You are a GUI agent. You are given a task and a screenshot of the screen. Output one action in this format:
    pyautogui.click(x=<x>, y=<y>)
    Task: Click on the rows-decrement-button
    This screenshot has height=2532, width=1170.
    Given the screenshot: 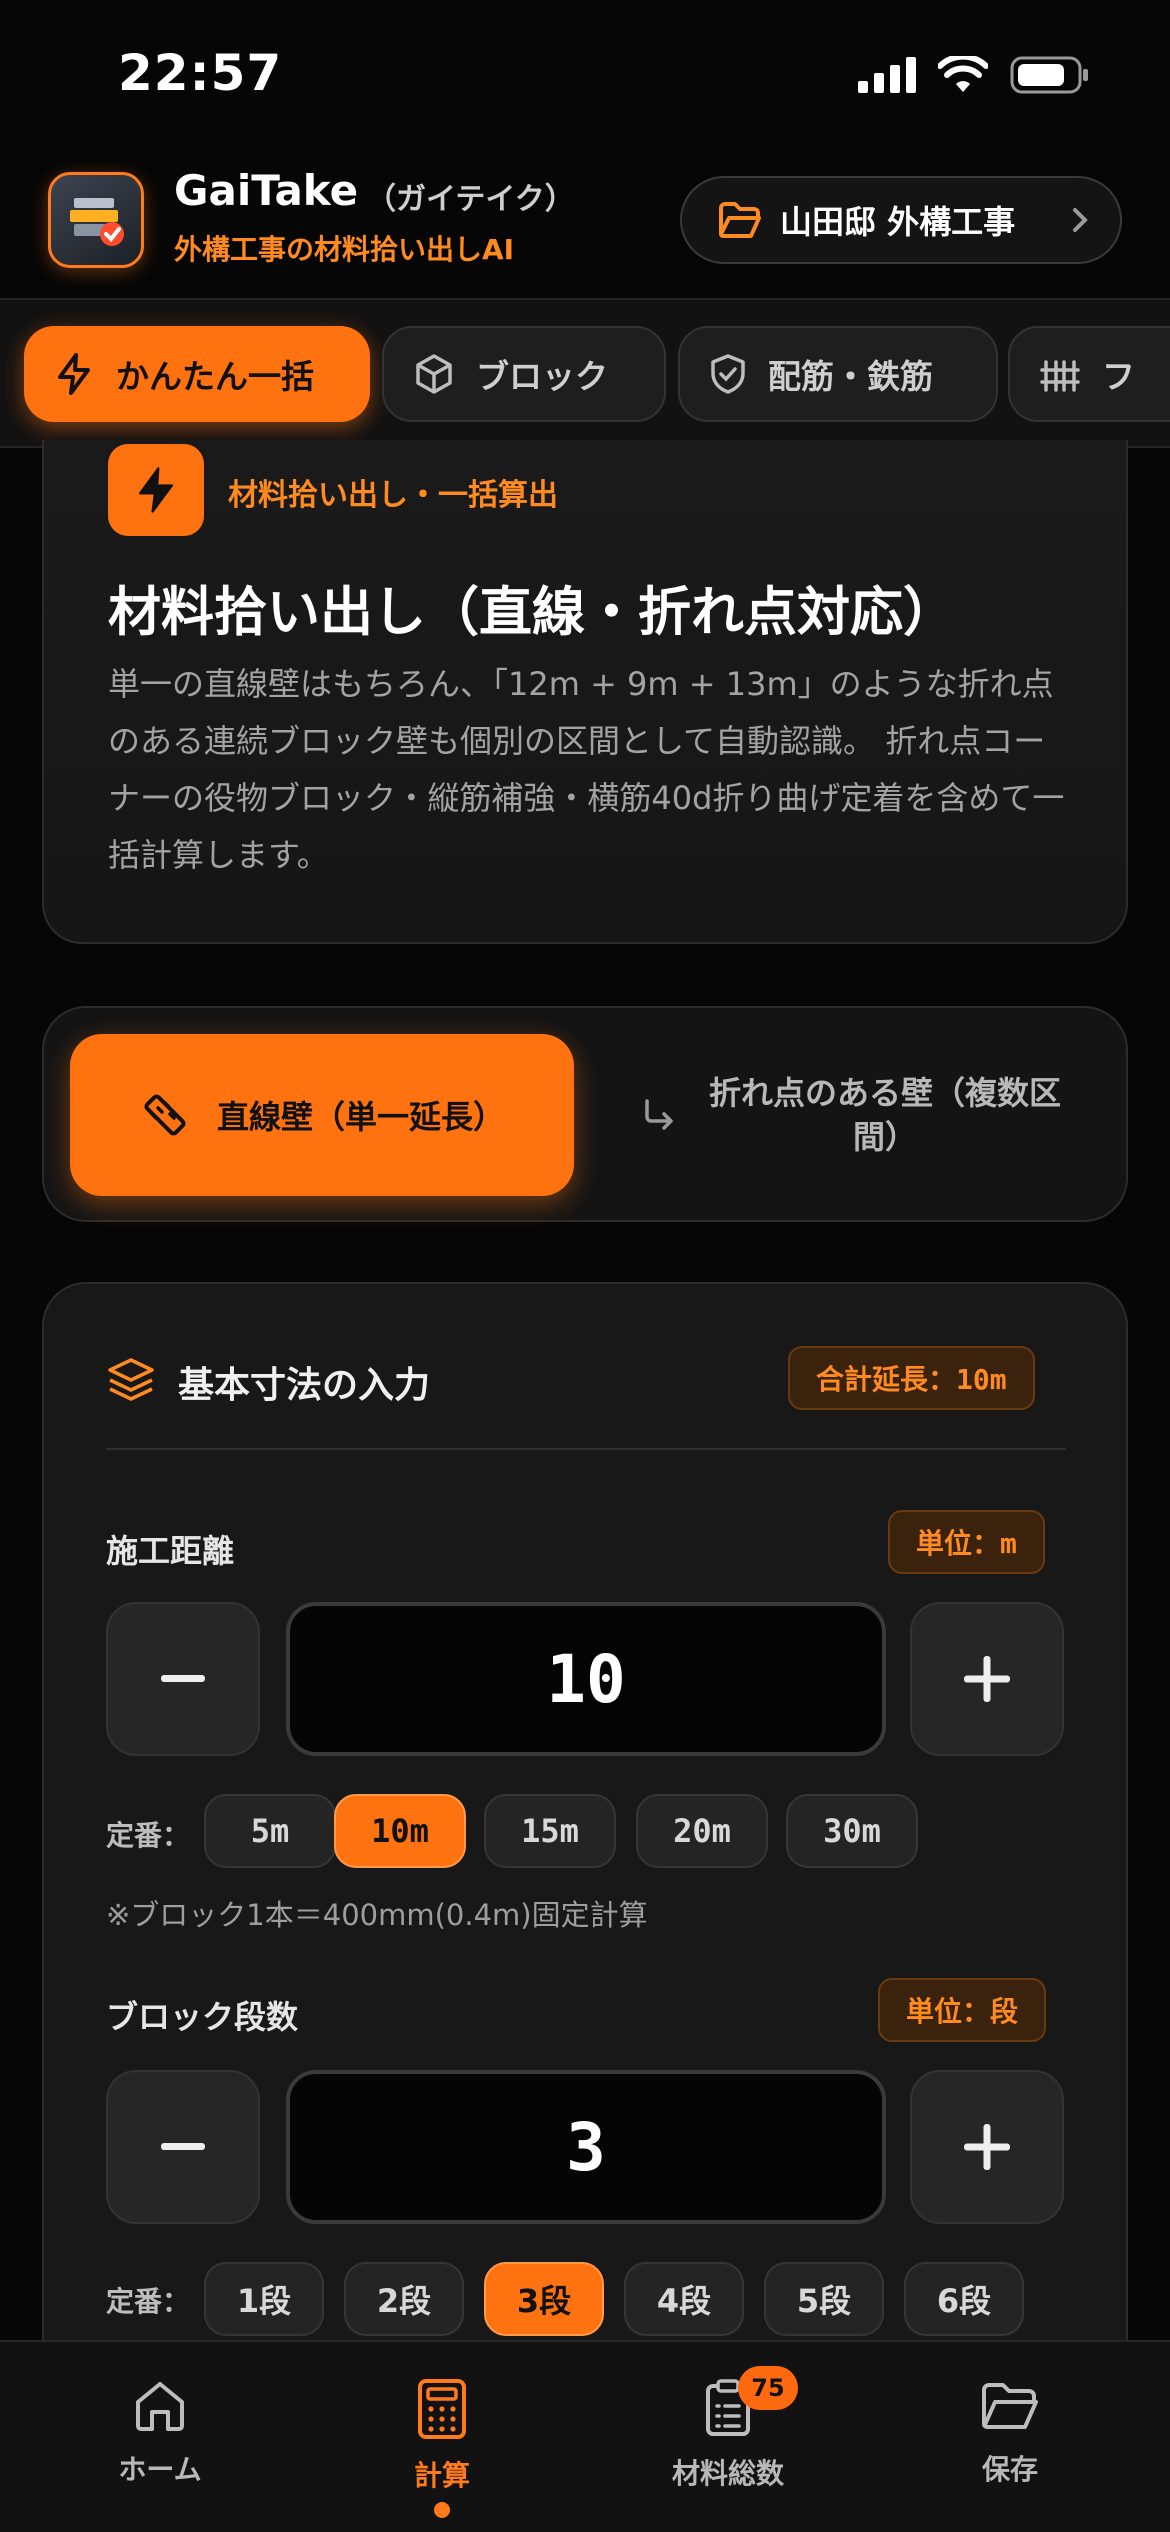 What is the action you would take?
    pyautogui.click(x=183, y=2147)
    